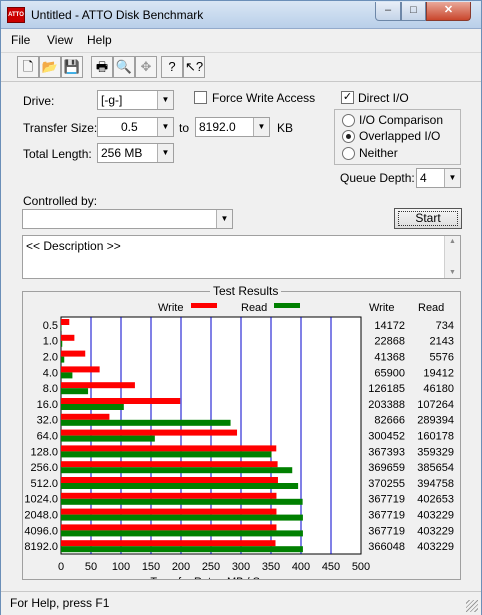 This screenshot has height=615, width=482. What do you see at coordinates (122, 153) in the screenshot?
I see `total-length-value: 256 MB` at bounding box center [122, 153].